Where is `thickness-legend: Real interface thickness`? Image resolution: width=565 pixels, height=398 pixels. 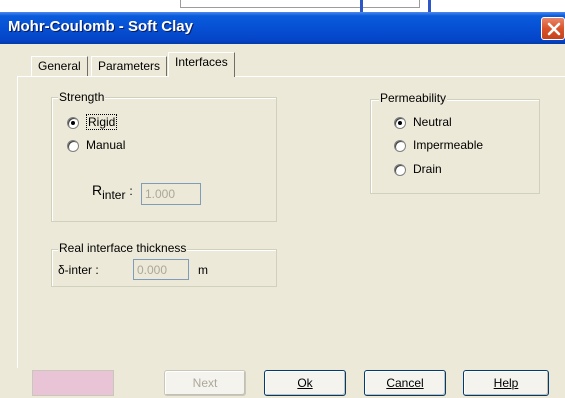
thickness-legend: Real interface thickness is located at coordinates (123, 248).